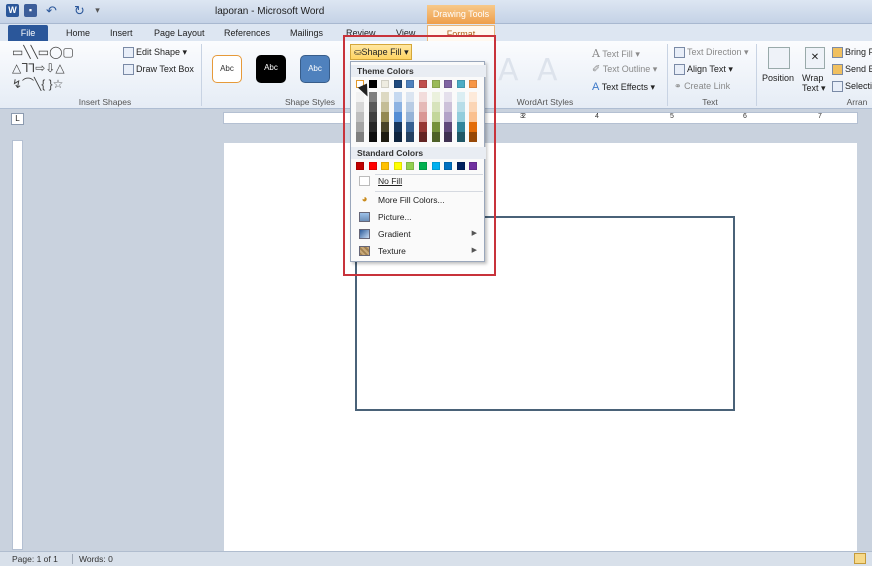 The height and width of the screenshot is (566, 872). Describe the element at coordinates (271, 69) in the screenshot. I see `shape-style-preset-2: Abc` at that location.